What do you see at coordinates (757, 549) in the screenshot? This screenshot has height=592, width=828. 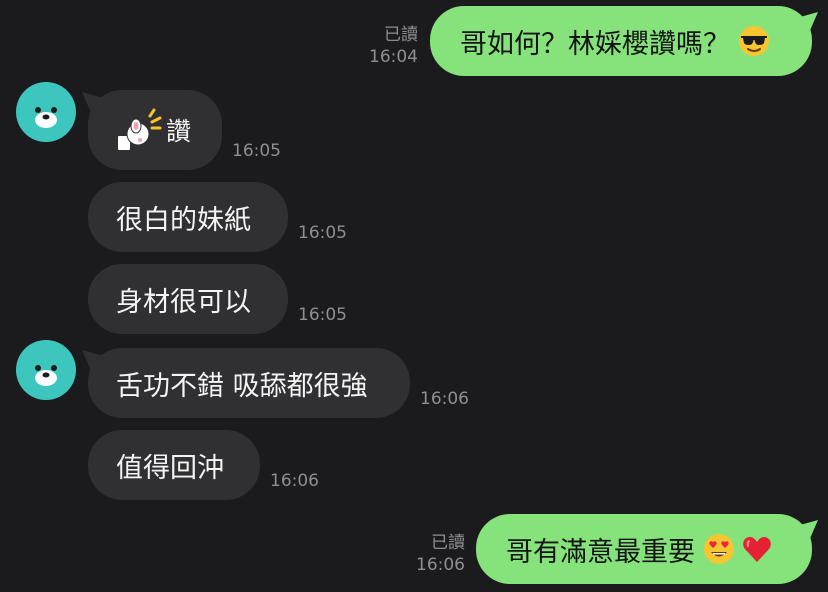 I see `red-heart-icon` at bounding box center [757, 549].